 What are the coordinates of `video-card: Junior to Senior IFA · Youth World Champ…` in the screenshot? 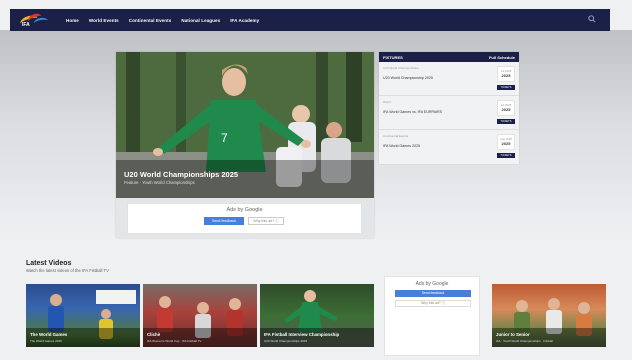 It's located at (549, 315).